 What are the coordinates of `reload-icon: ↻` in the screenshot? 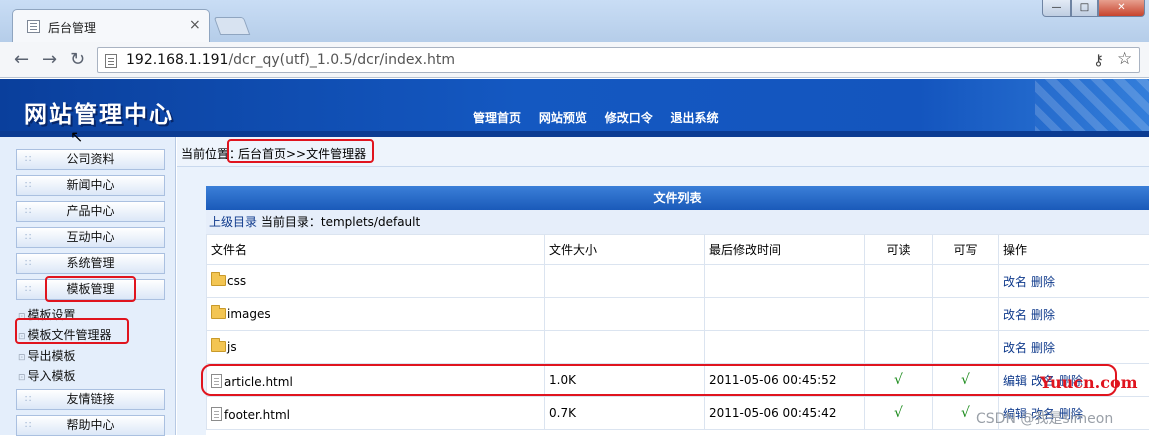 It's located at (77, 59).